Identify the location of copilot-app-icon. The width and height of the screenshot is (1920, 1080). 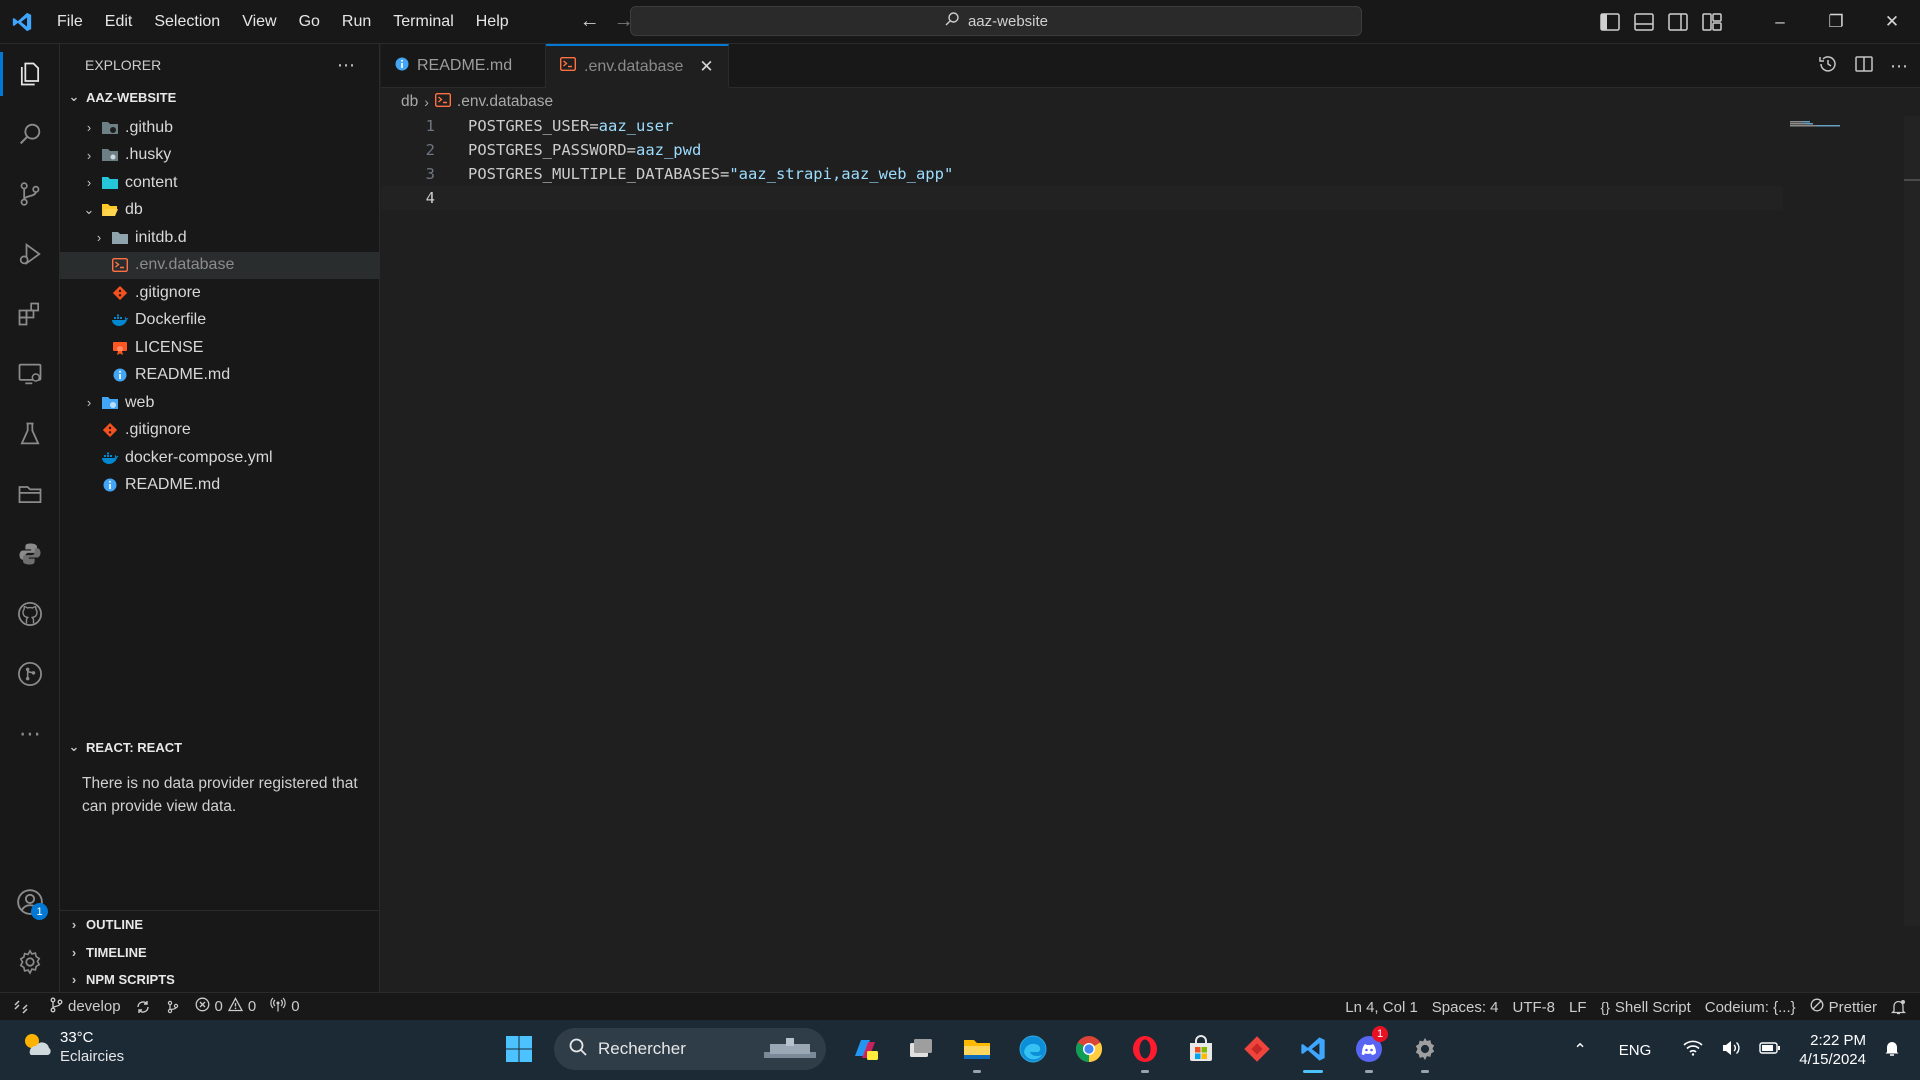
(865, 1049).